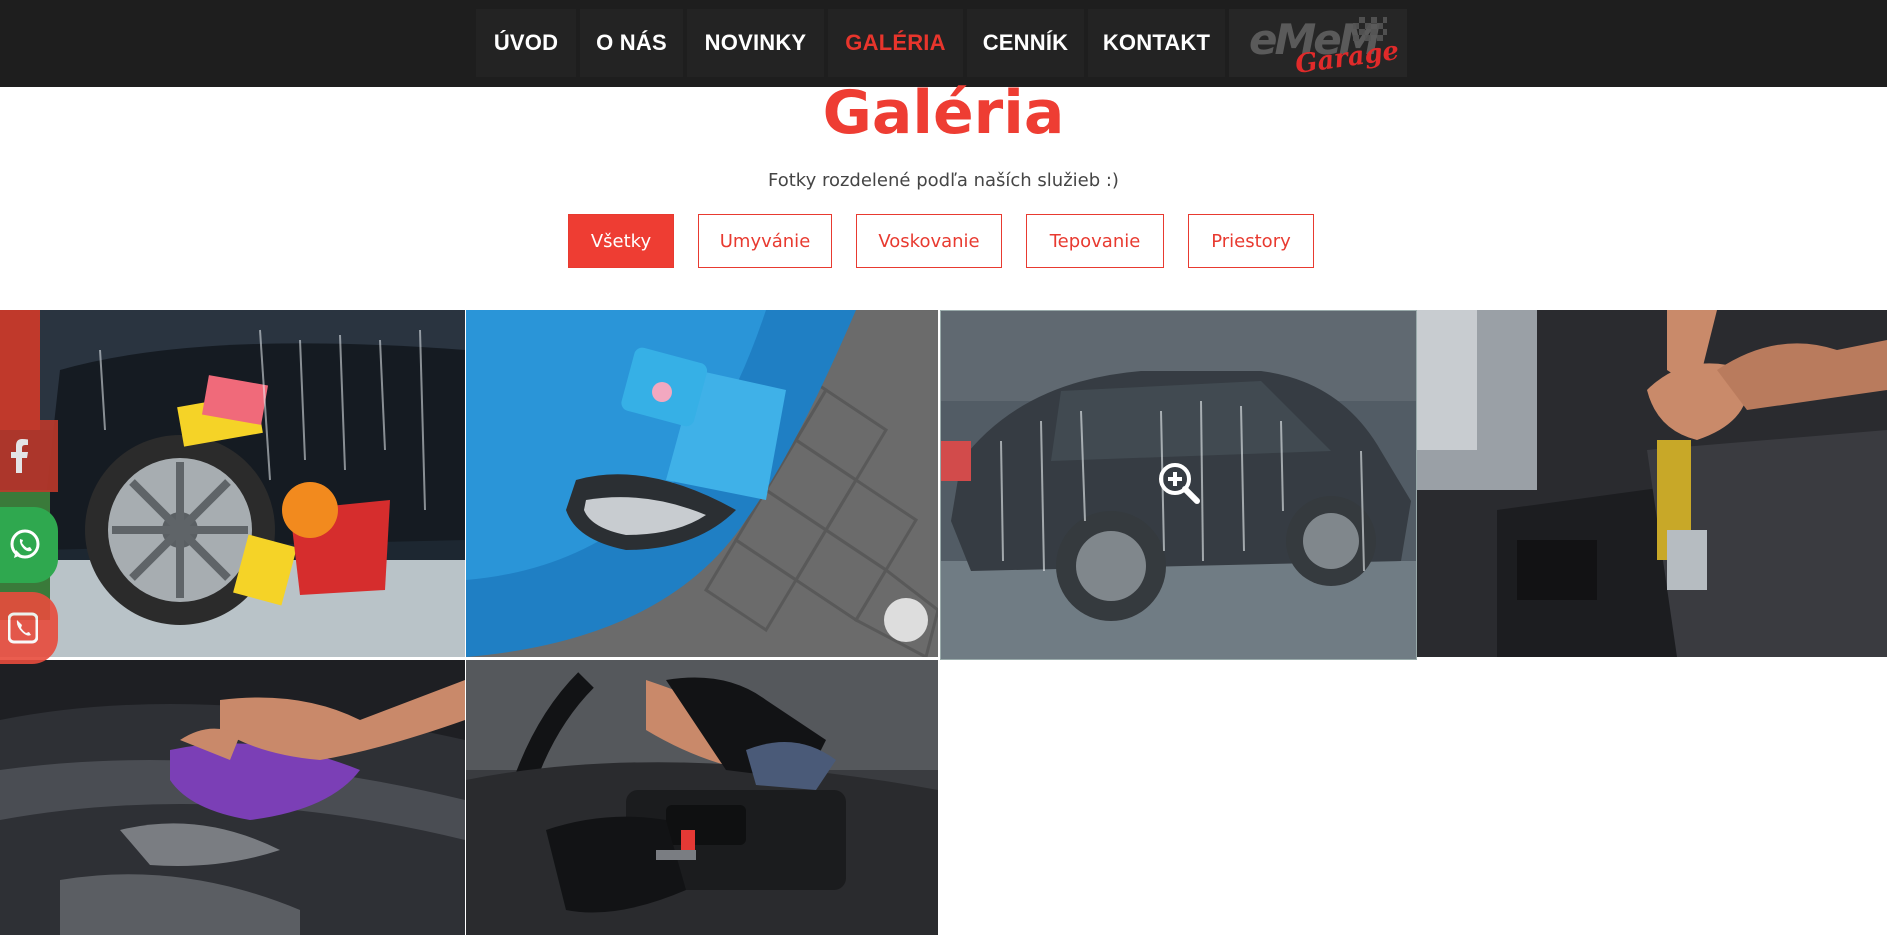 This screenshot has height=935, width=1887. I want to click on phone-button, so click(29, 628).